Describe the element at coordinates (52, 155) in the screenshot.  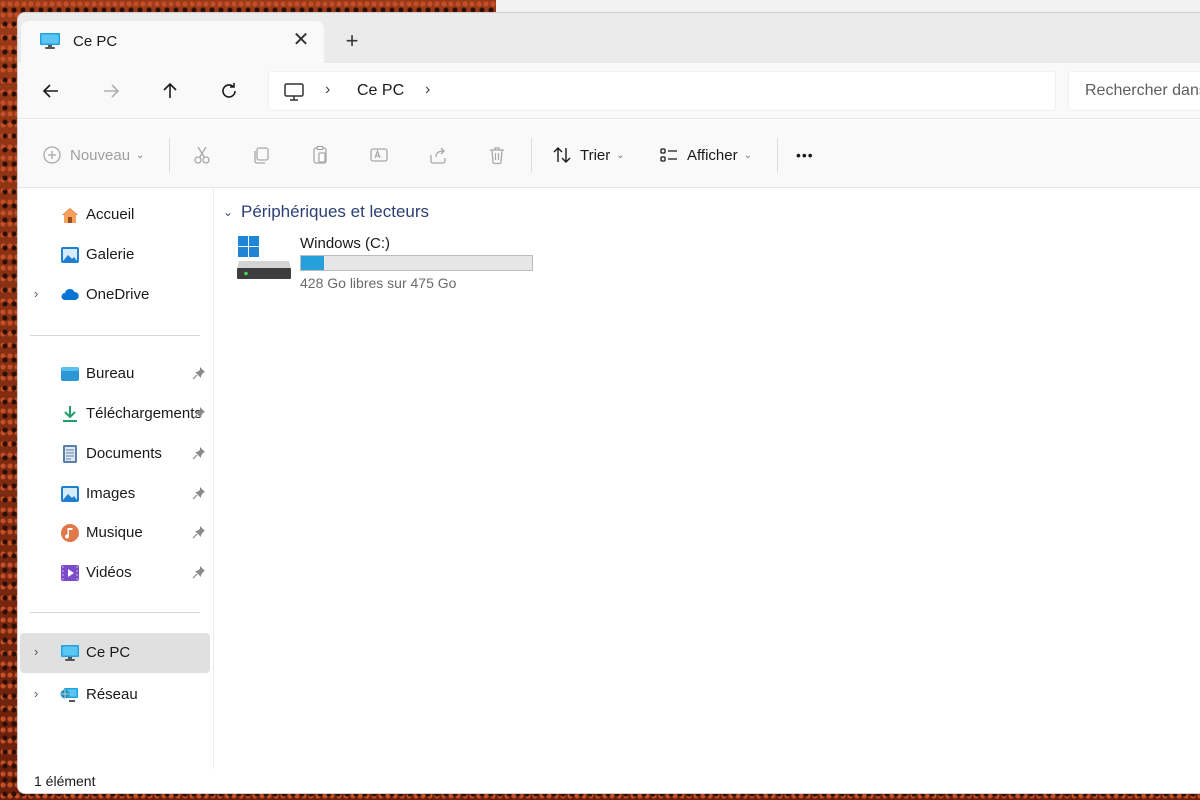
I see `plus-circle-icon` at that location.